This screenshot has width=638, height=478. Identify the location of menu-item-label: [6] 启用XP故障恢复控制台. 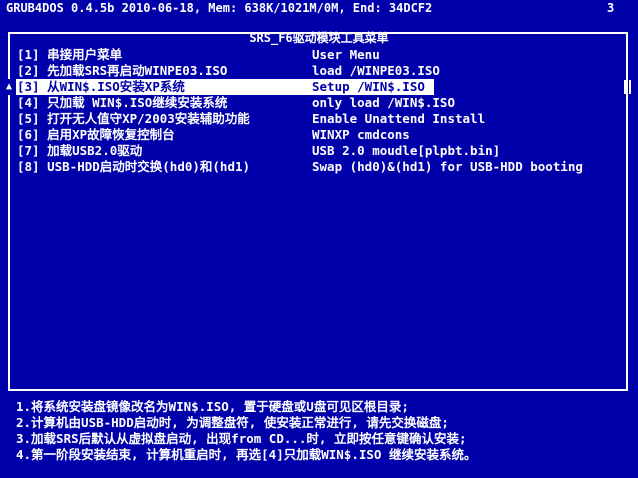
(96, 134).